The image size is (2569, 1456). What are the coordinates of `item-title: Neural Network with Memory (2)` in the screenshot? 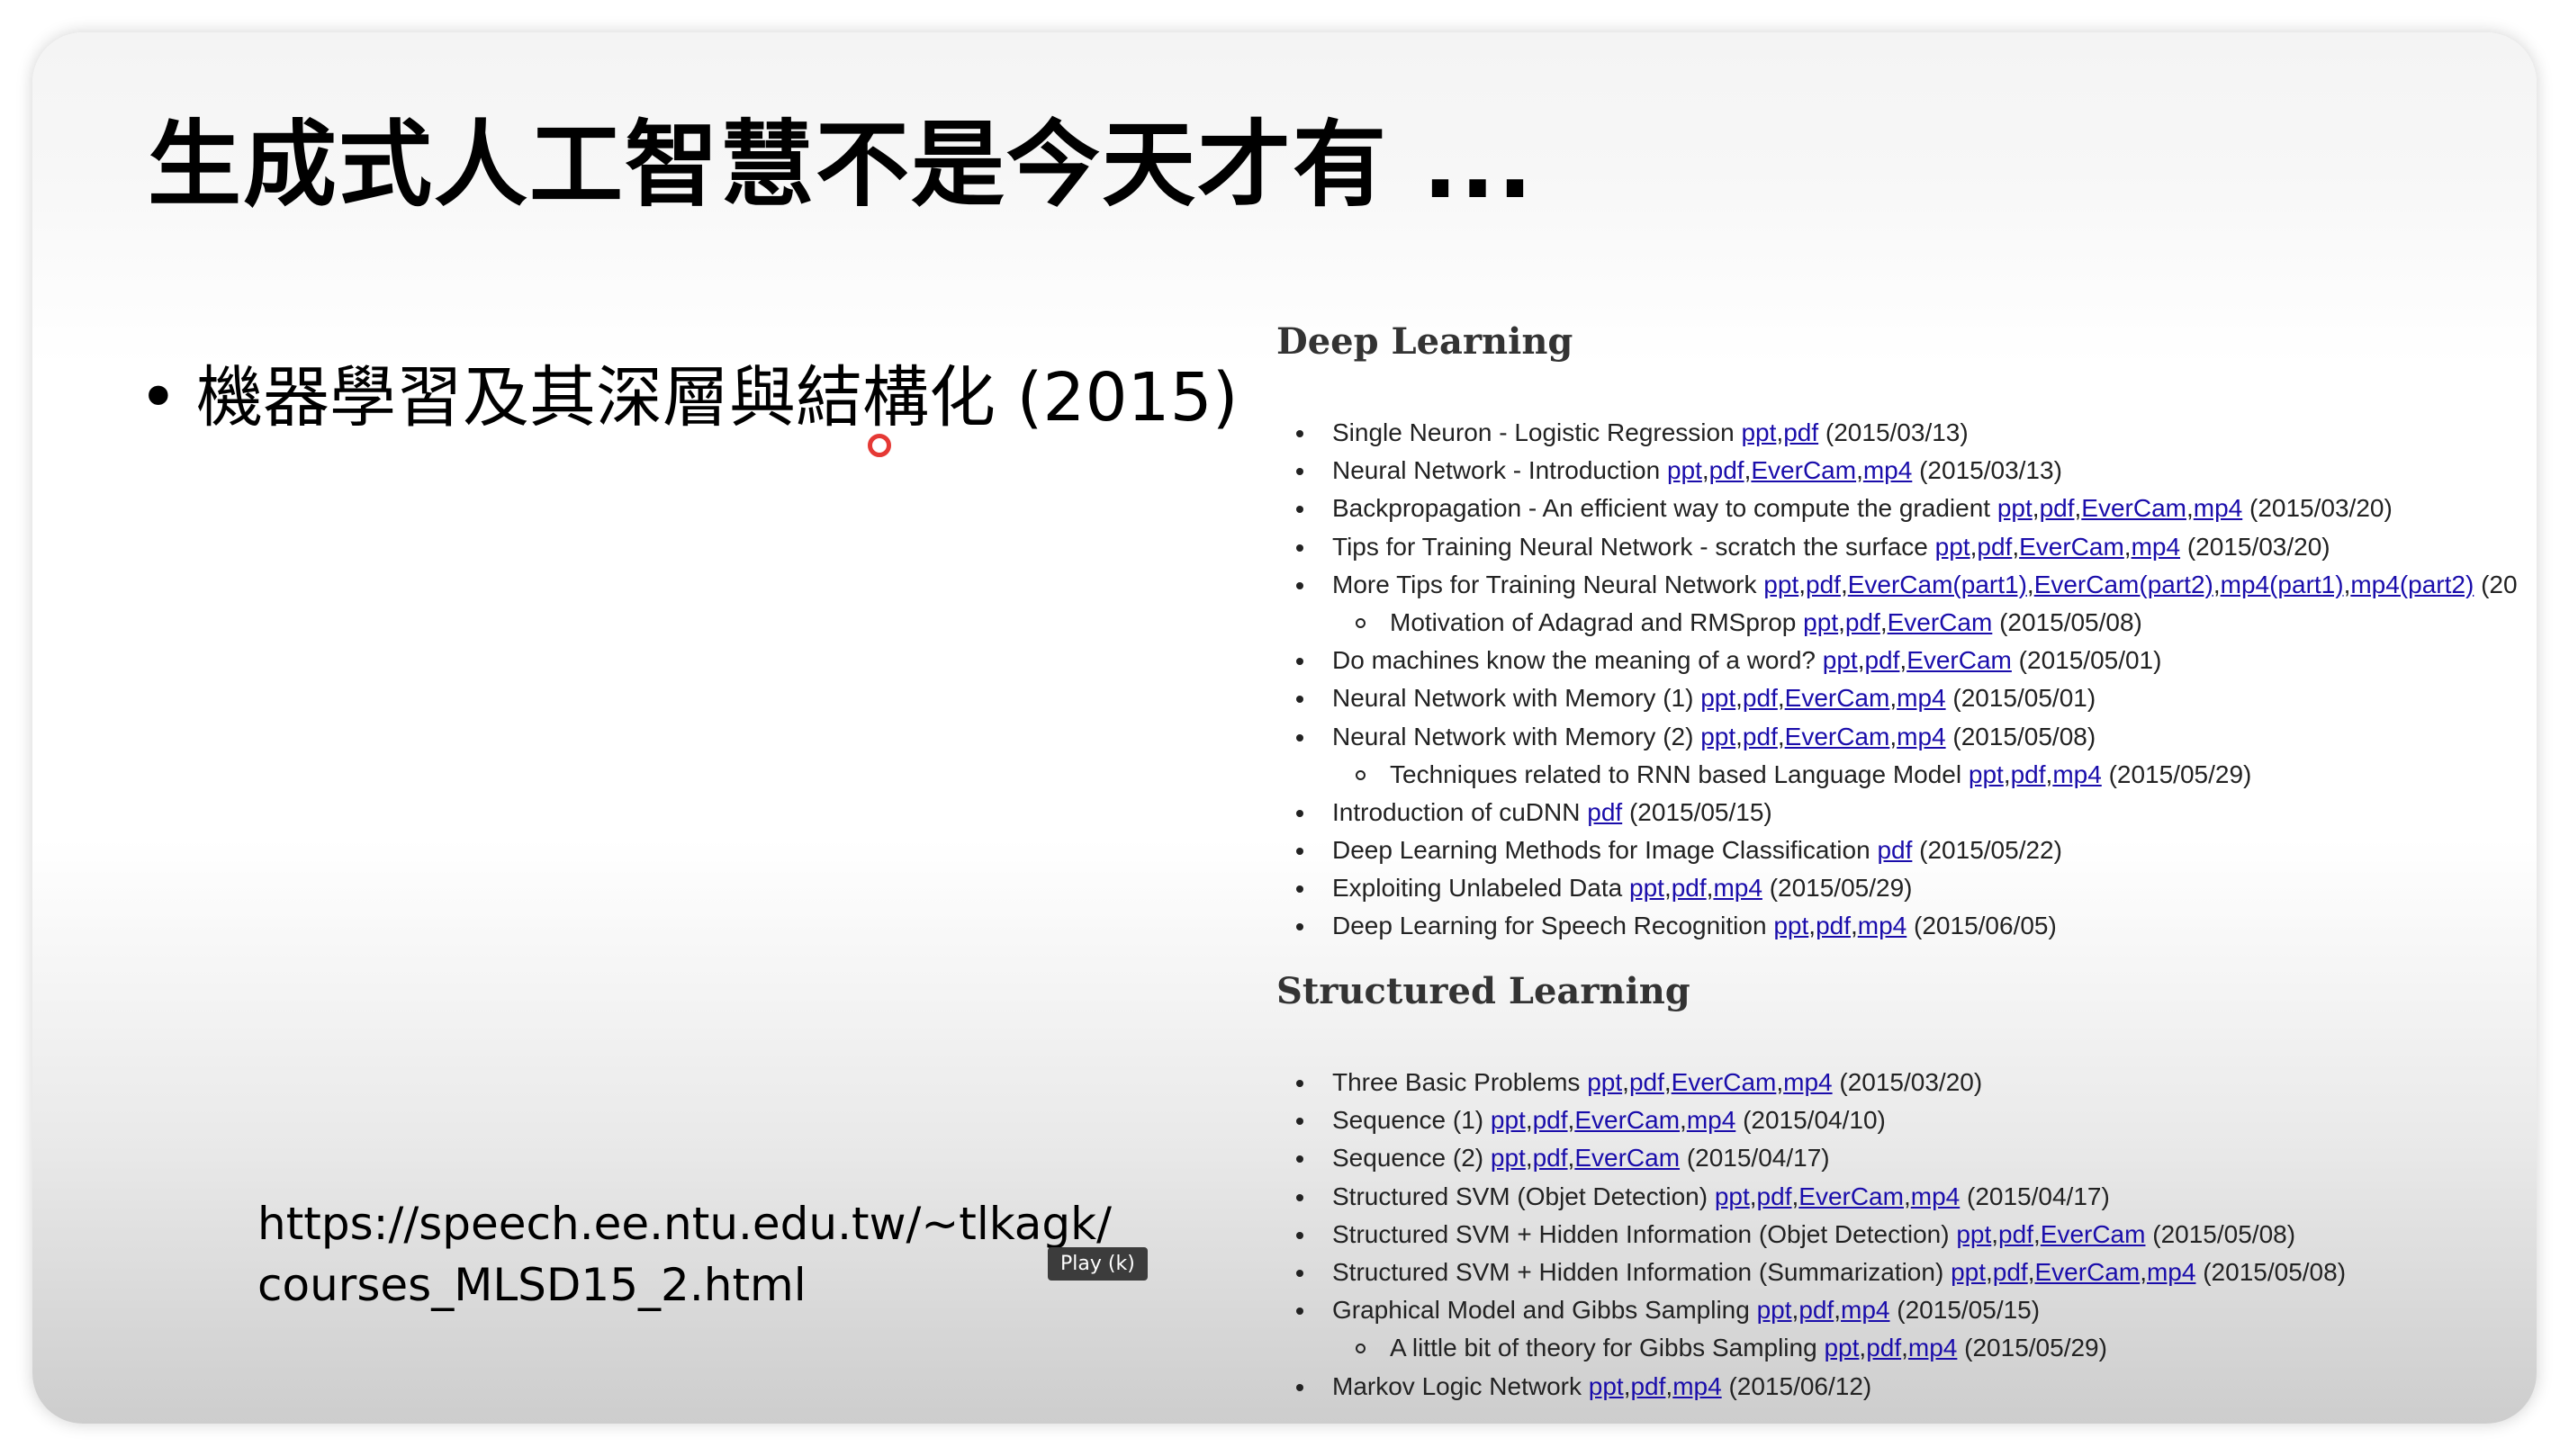 It's located at (1513, 736).